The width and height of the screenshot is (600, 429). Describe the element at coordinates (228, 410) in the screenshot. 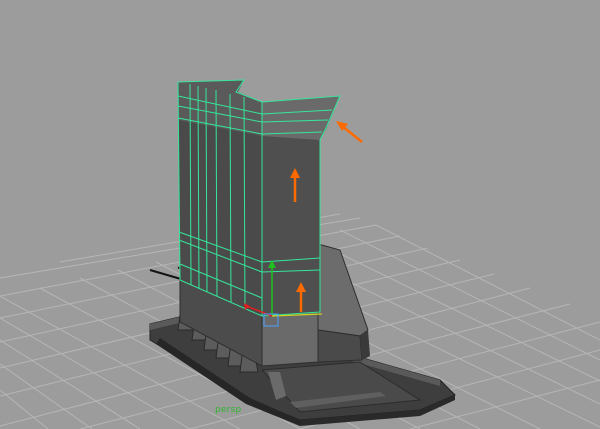

I see `camera-name-label: persp` at that location.